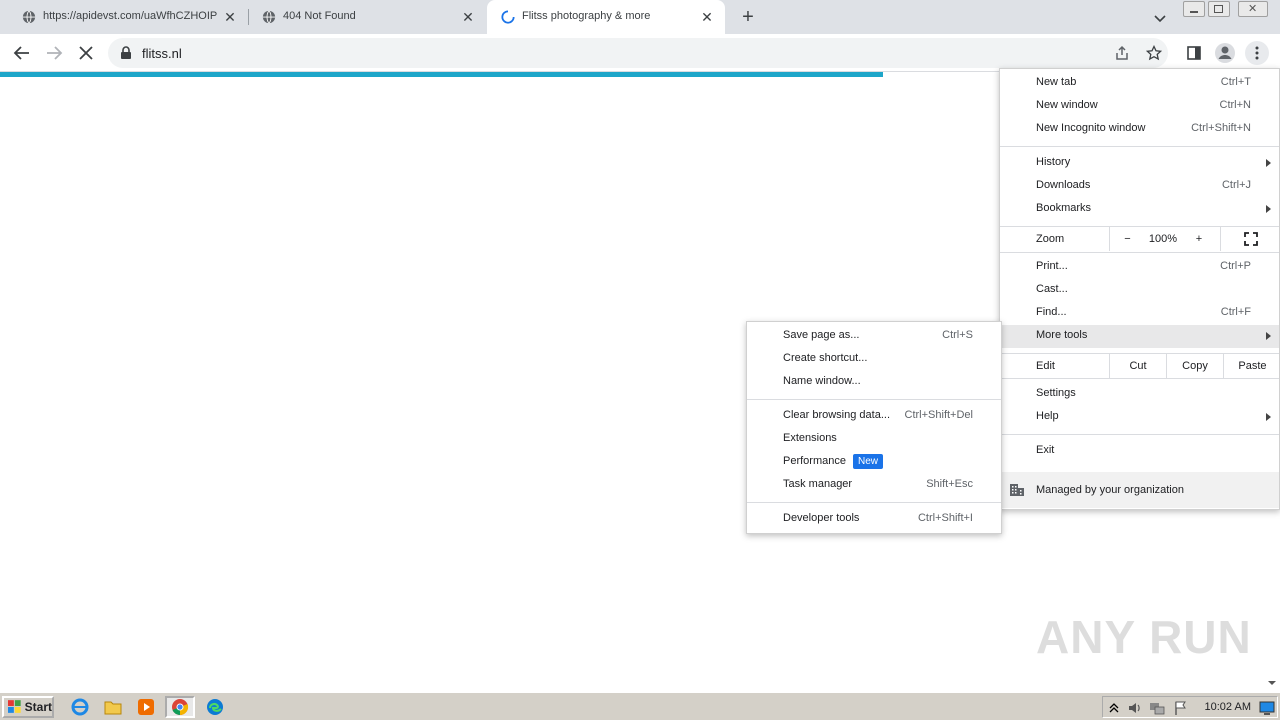  Describe the element at coordinates (319, 16) in the screenshot. I see `tab-title: 404 Not Found` at that location.